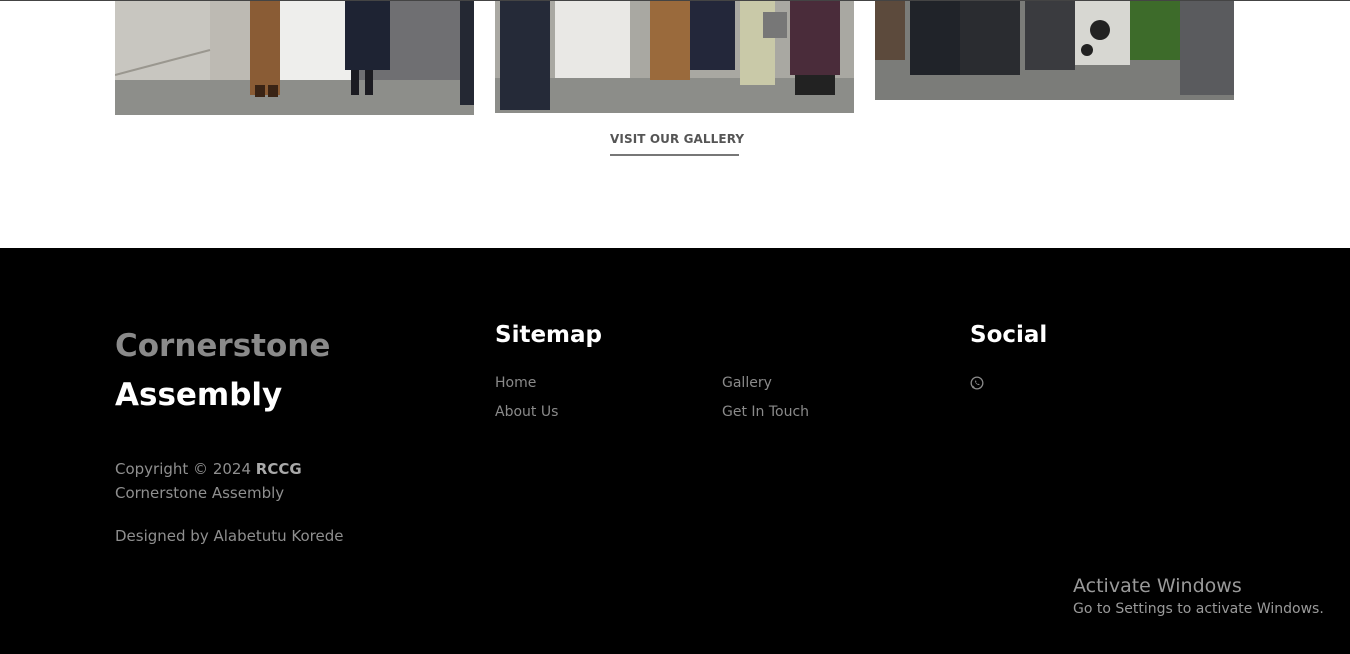 The width and height of the screenshot is (1350, 654). I want to click on top-divider, so click(675, 0).